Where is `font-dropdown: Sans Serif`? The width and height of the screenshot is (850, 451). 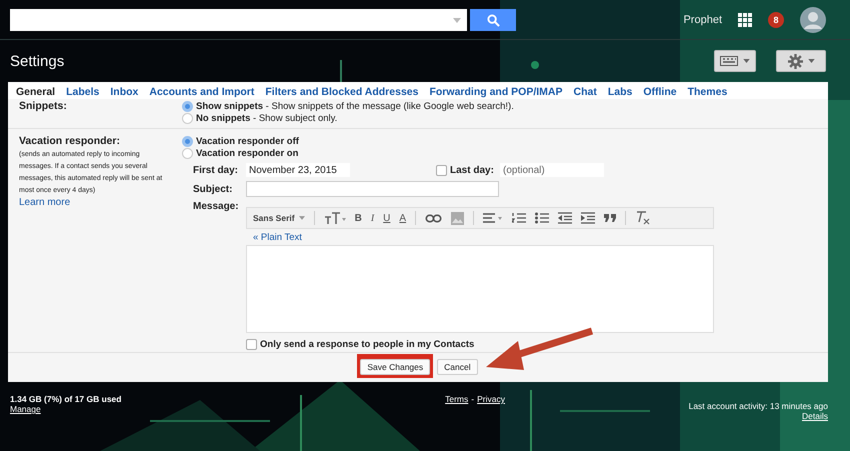
font-dropdown: Sans Serif is located at coordinates (279, 218).